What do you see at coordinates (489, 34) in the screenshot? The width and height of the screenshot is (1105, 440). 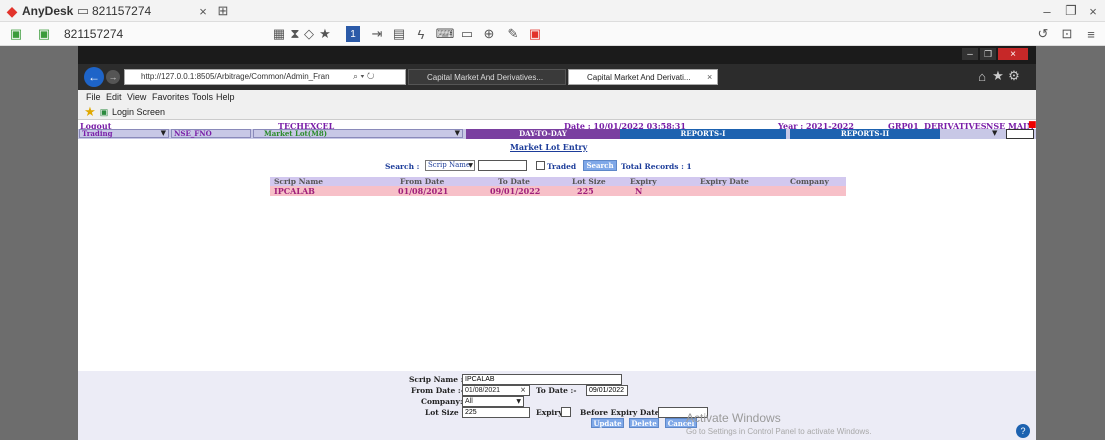 I see `file-transfer-icon: ⊕` at bounding box center [489, 34].